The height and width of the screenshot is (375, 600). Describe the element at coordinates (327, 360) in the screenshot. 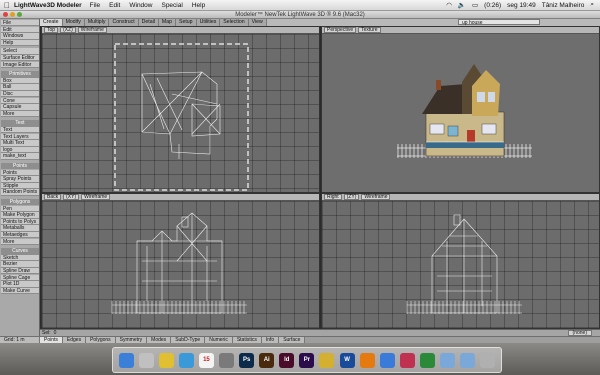

I see `lightwave-icon` at that location.